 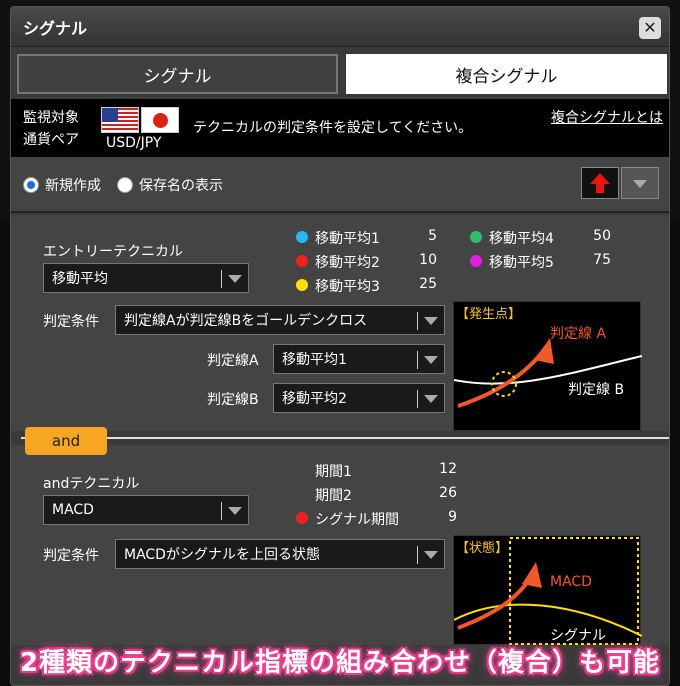 I want to click on period2-label: 期間2, so click(x=333, y=496).